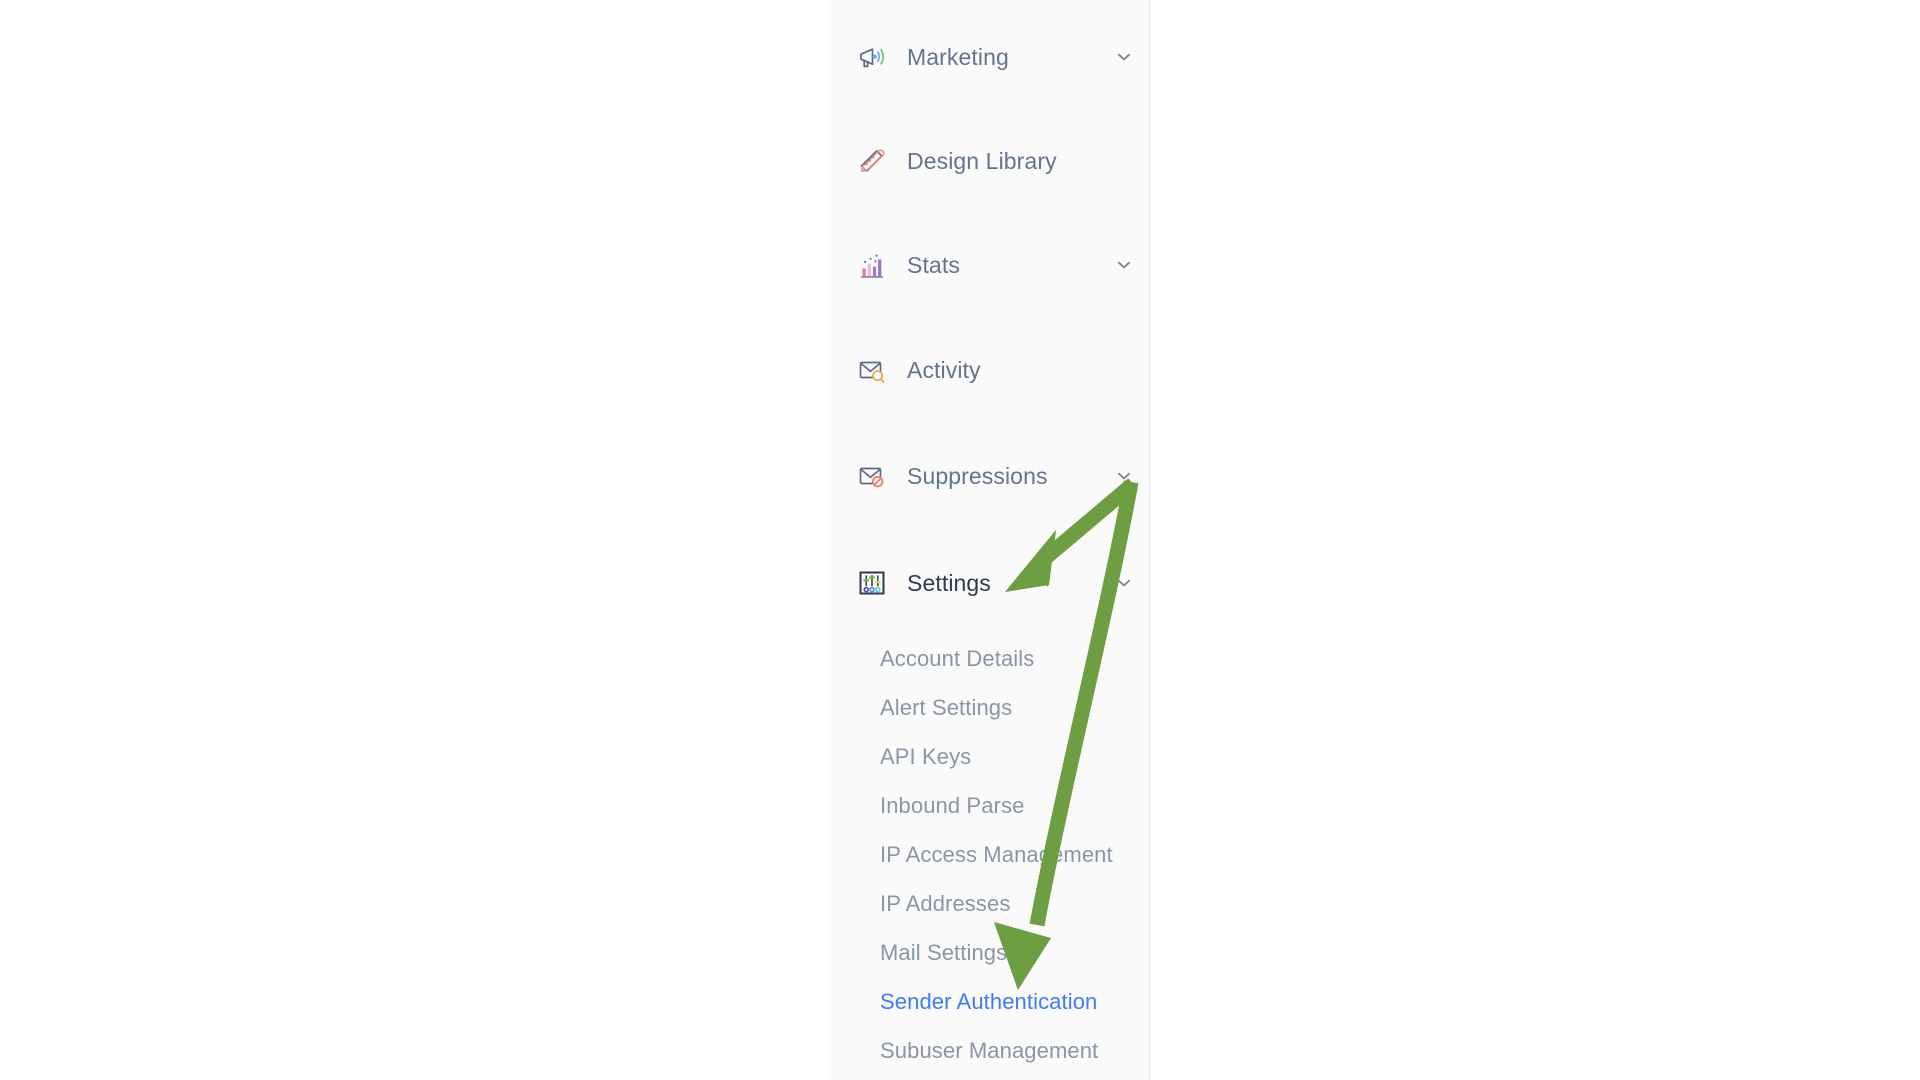  What do you see at coordinates (988, 370) in the screenshot?
I see `sidebar-item-activity: Activity` at bounding box center [988, 370].